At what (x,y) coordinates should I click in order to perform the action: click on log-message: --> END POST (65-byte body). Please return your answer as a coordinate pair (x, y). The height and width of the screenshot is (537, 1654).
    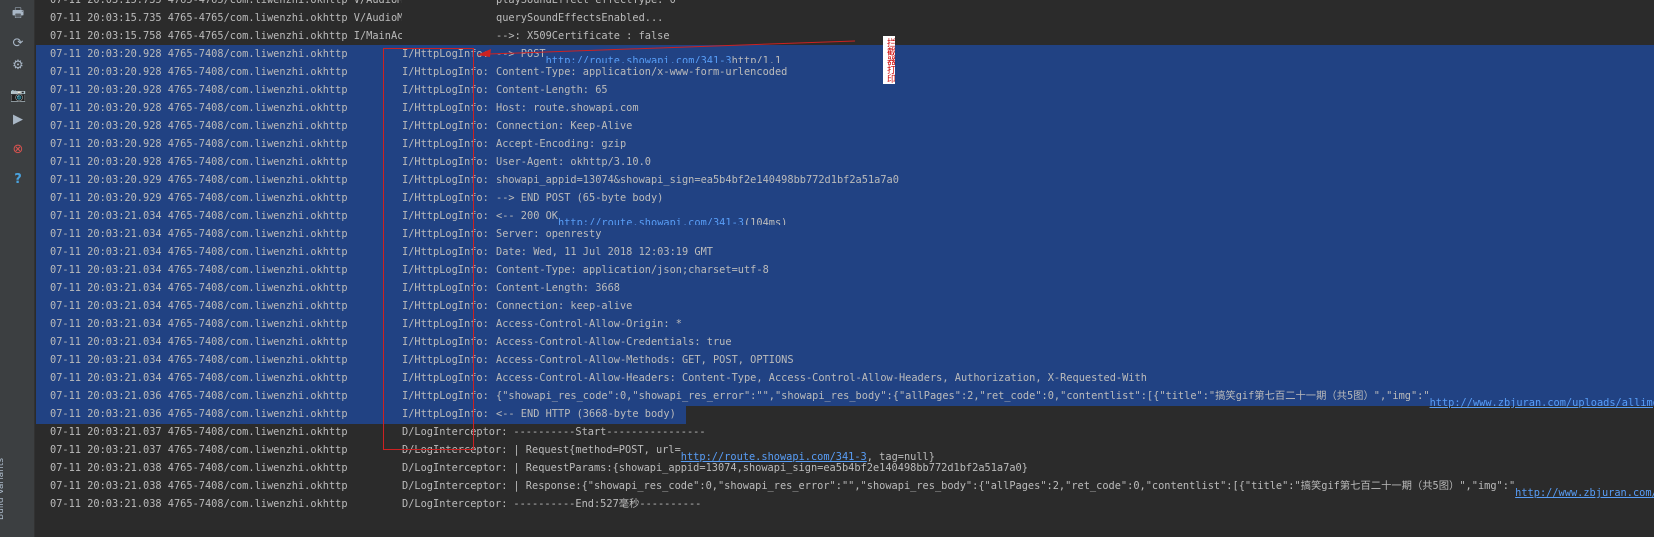
    Looking at the image, I should click on (580, 198).